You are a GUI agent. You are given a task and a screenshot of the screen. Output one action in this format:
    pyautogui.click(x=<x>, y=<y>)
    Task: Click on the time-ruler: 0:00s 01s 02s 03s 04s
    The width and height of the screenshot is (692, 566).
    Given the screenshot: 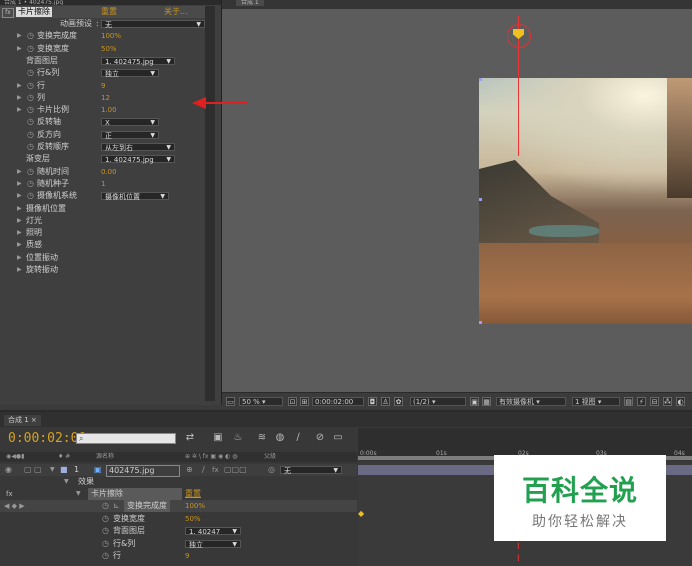 What is the action you would take?
    pyautogui.click(x=525, y=442)
    